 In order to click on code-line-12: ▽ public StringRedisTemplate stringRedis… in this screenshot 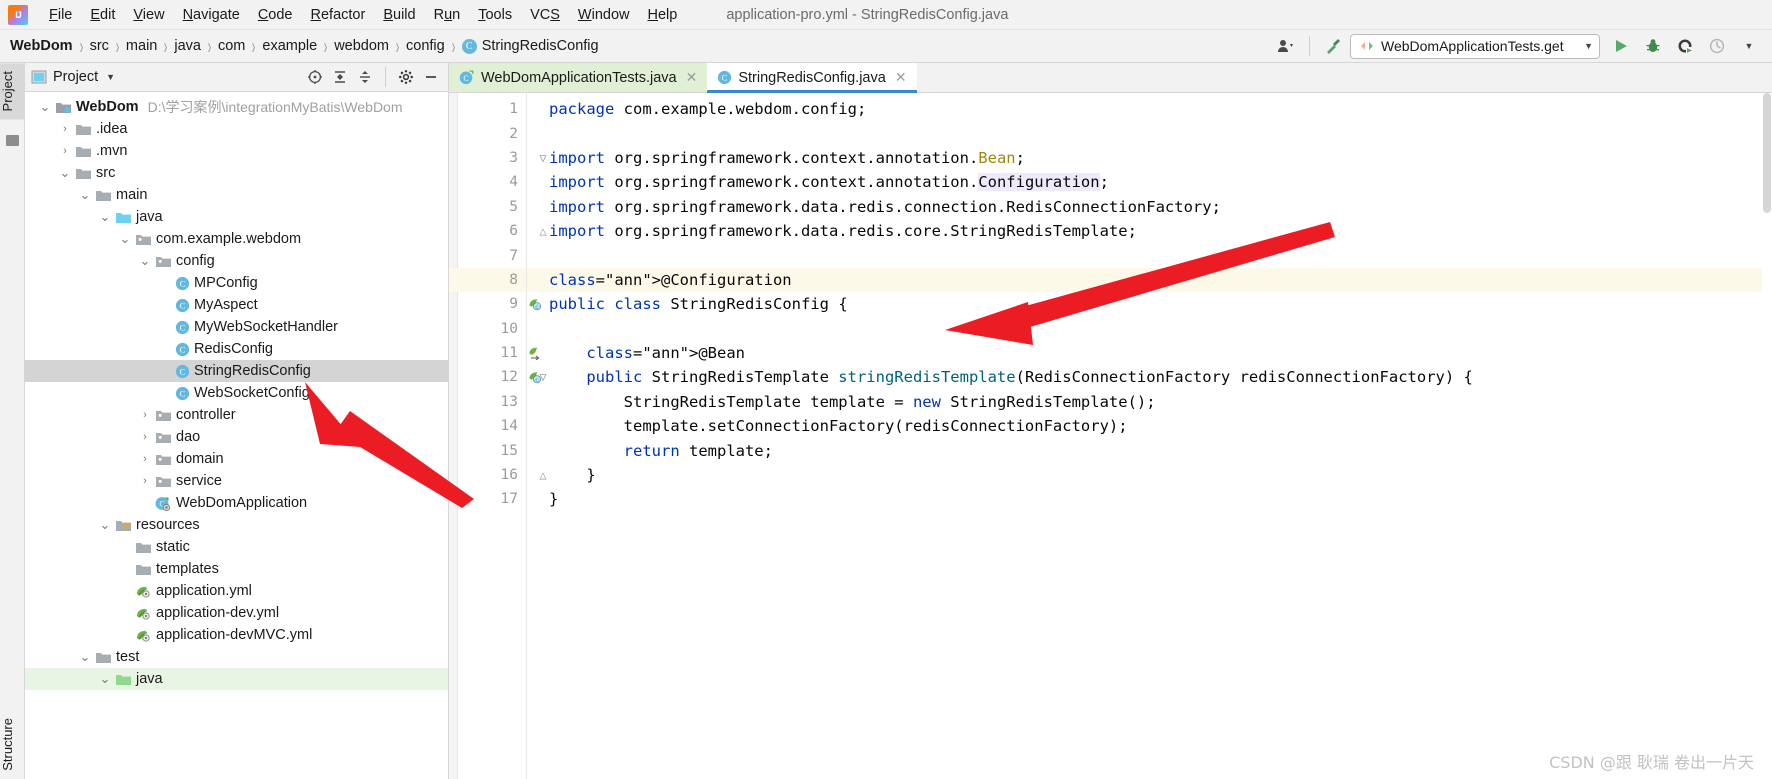, I will do `click(1149, 377)`.